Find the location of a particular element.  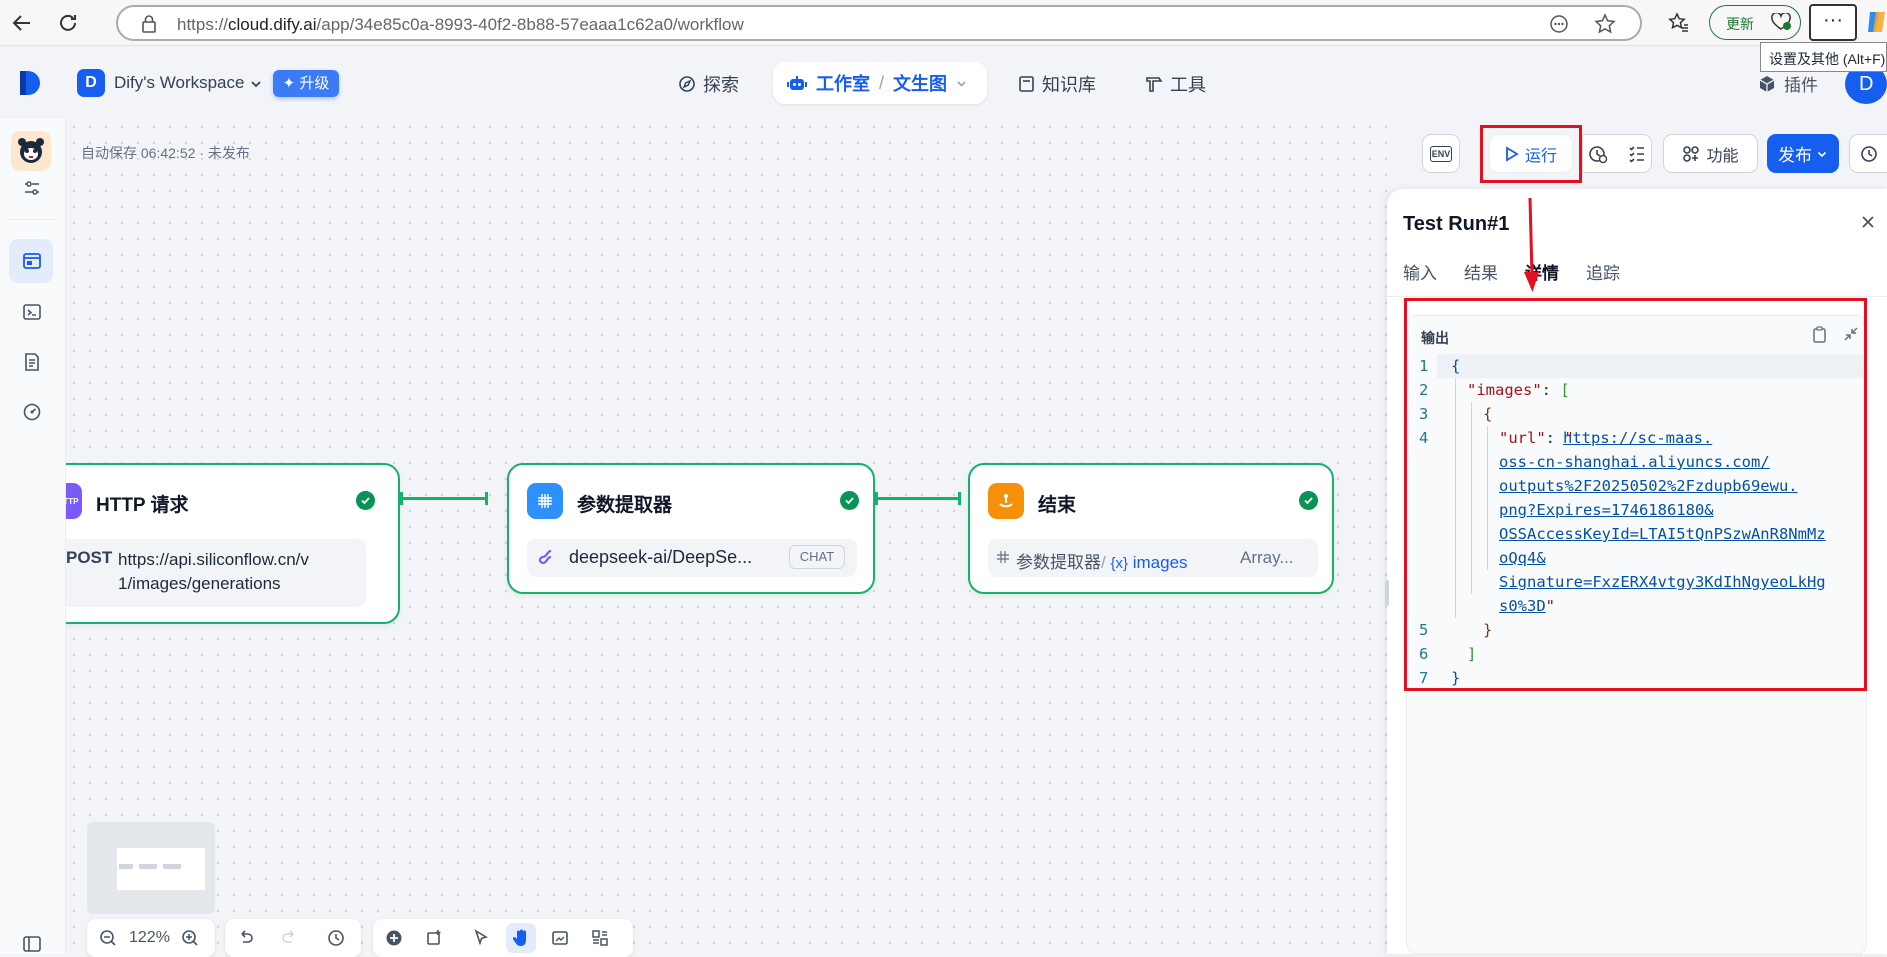

close-icon is located at coordinates (1868, 222).